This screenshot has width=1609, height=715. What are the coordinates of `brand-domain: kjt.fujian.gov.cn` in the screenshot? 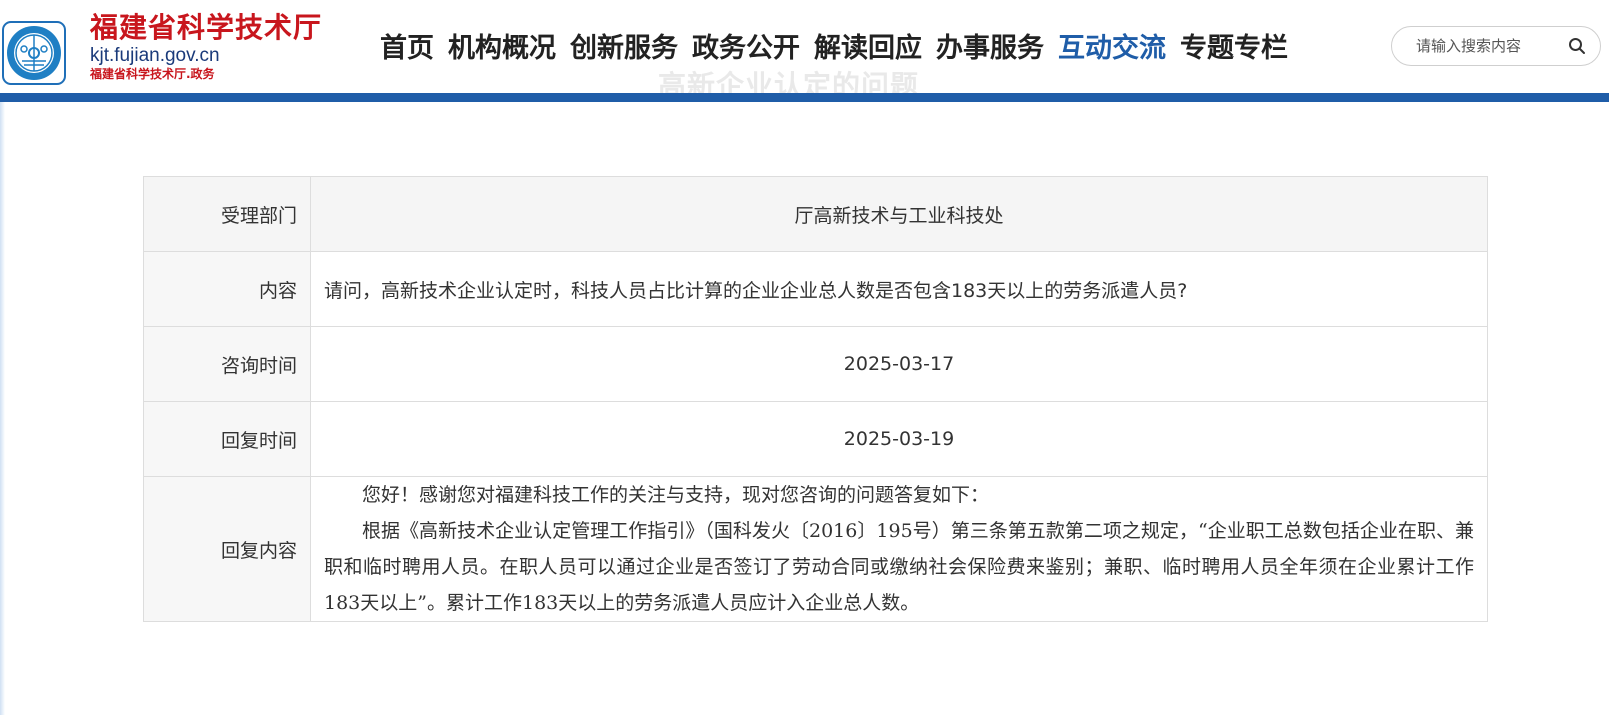 It's located at (155, 55).